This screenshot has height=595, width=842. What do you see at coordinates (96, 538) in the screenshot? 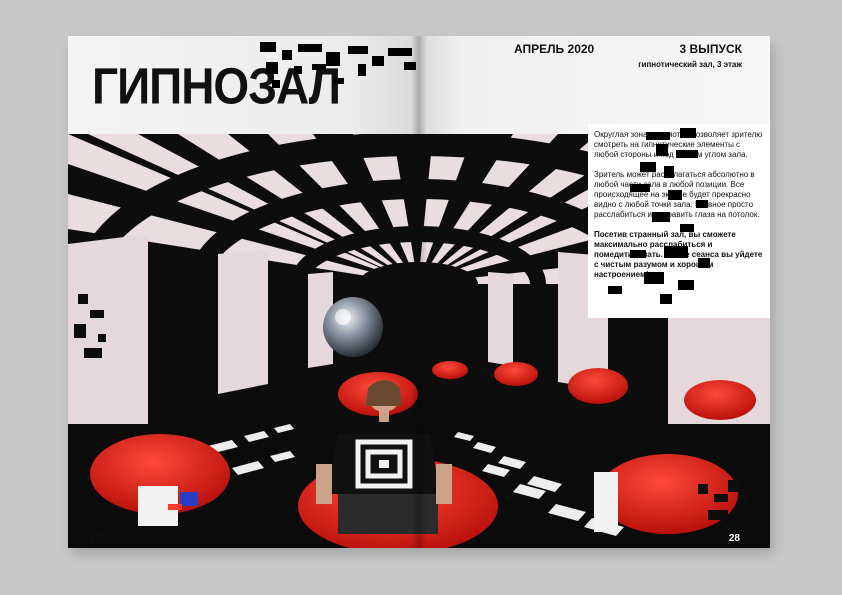
I see `page-number-left: 27` at bounding box center [96, 538].